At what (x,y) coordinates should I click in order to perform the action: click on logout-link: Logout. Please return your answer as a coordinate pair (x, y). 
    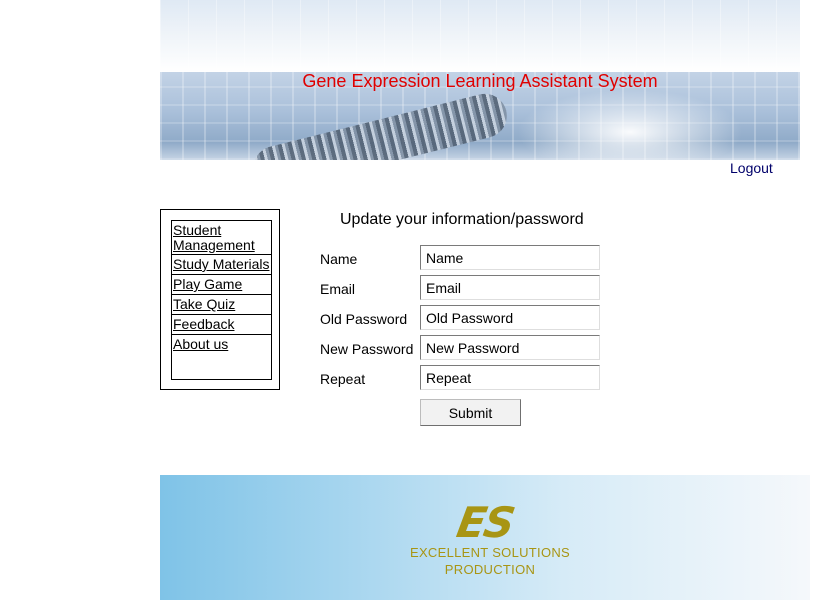
    Looking at the image, I should click on (751, 168).